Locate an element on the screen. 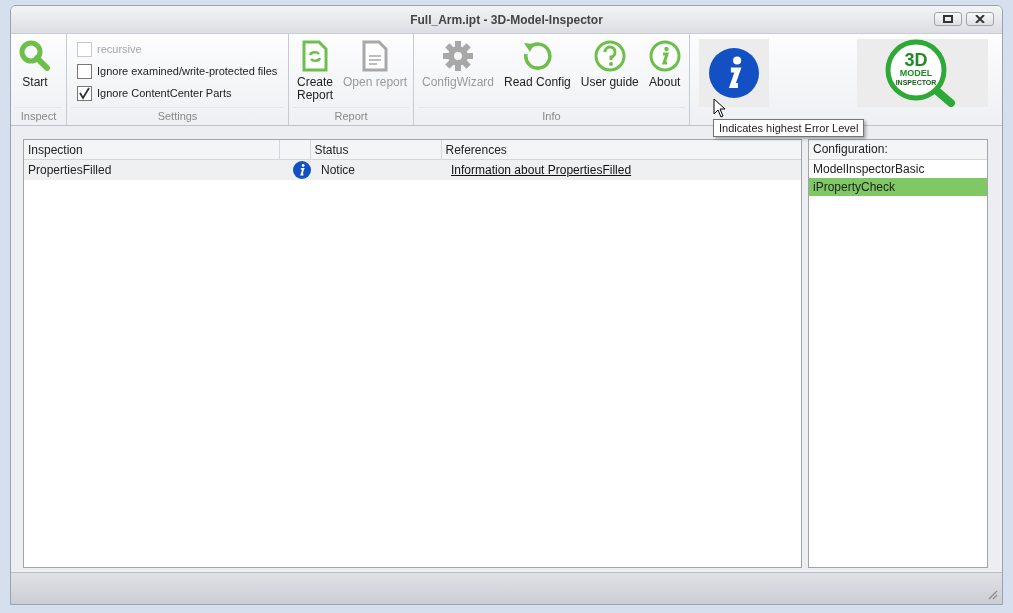 The height and width of the screenshot is (613, 1013). gear-icon is located at coordinates (458, 56).